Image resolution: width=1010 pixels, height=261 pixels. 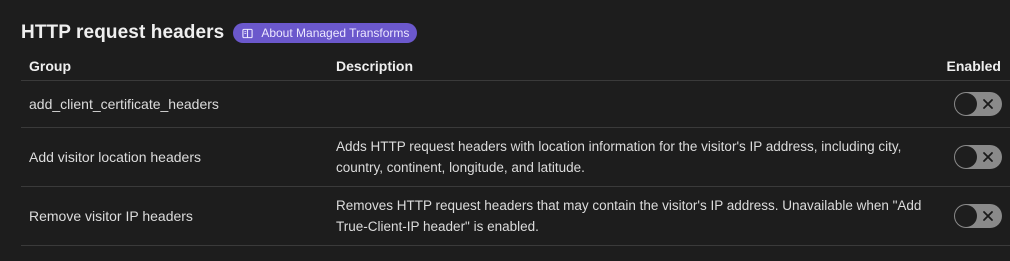 What do you see at coordinates (115, 157) in the screenshot?
I see `row-group-name: Add visitor location headers` at bounding box center [115, 157].